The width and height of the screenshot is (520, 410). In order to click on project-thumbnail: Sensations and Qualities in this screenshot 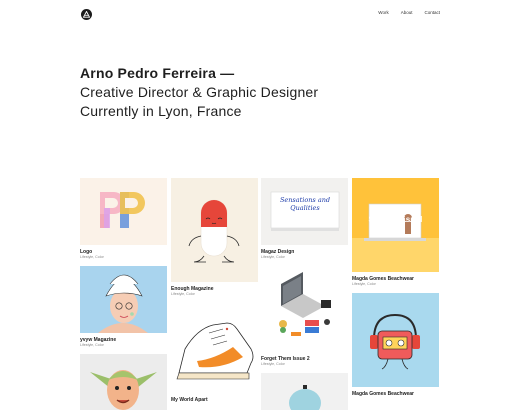, I will do `click(304, 211)`.